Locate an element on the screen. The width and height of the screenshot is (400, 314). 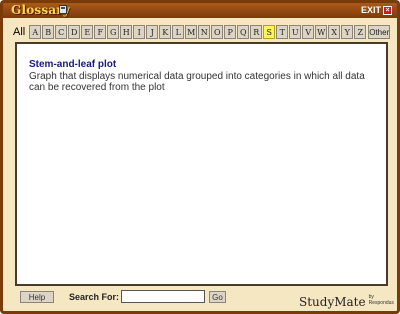
go-button: Go is located at coordinates (217, 297).